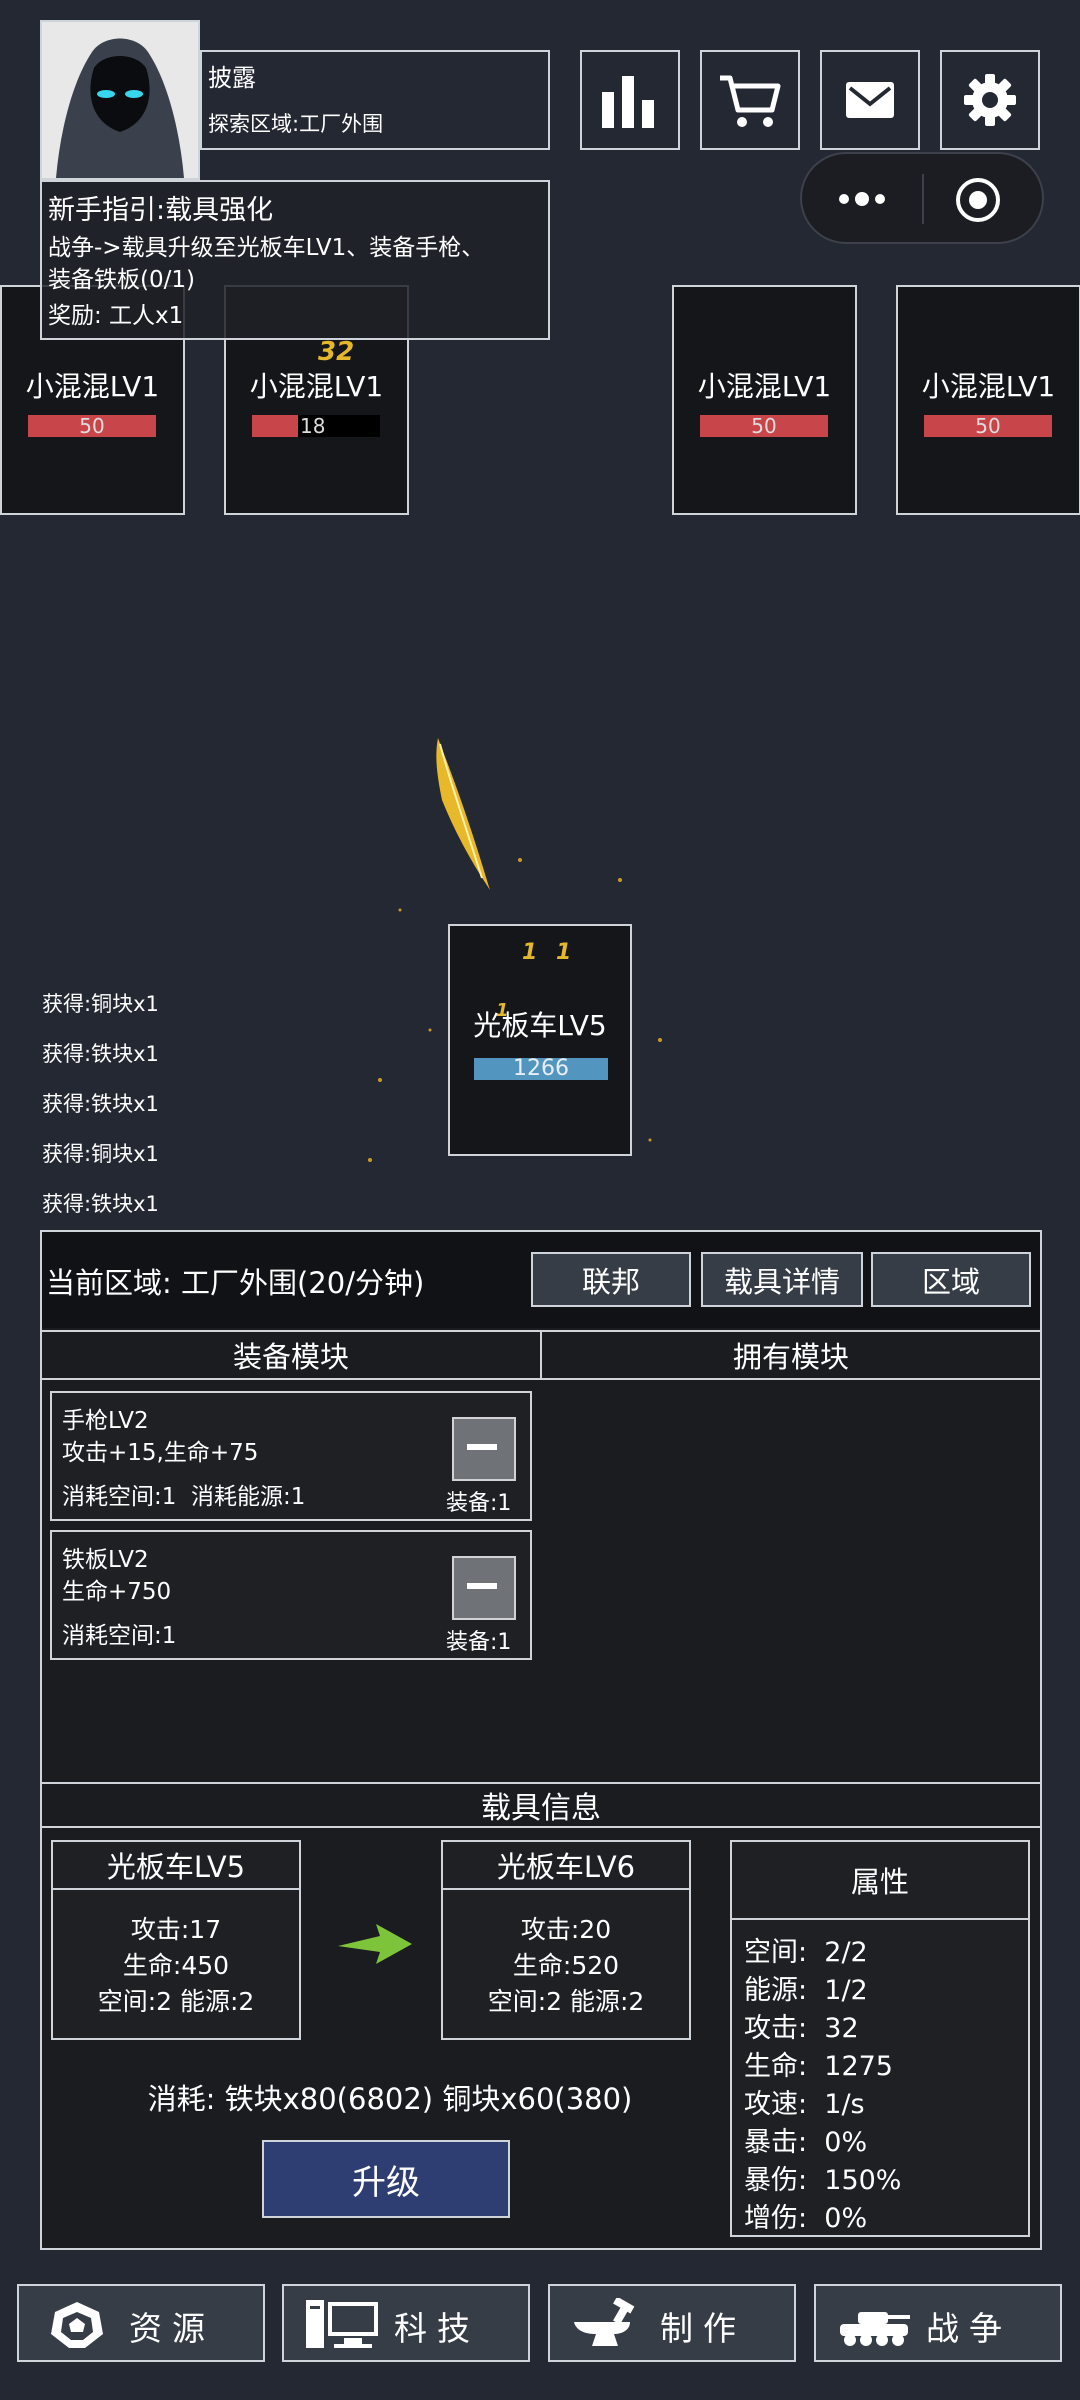  I want to click on current-vehicle-stats: 攻击:17 生命:450 空间:2 能源:2, so click(176, 1964).